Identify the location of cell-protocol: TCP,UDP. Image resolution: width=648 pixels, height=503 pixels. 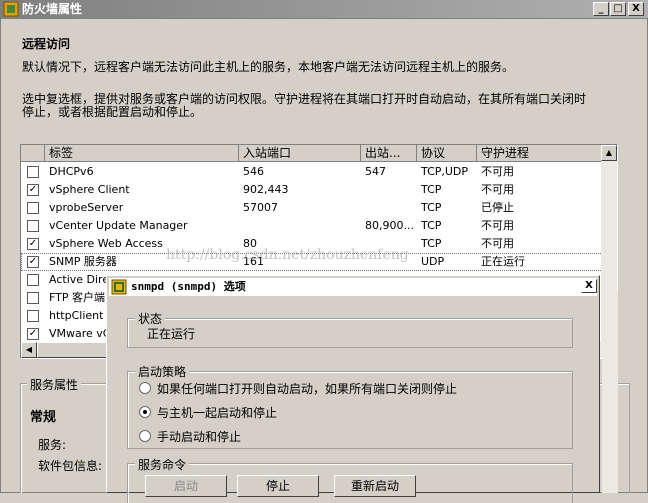
(444, 172).